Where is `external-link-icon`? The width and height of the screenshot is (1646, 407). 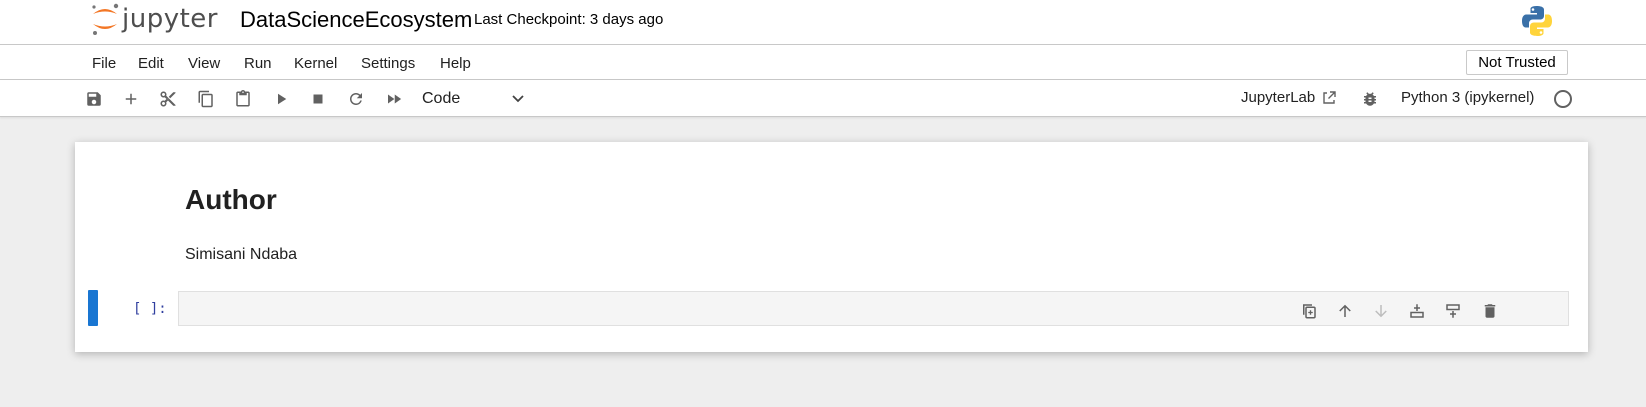
external-link-icon is located at coordinates (1329, 97).